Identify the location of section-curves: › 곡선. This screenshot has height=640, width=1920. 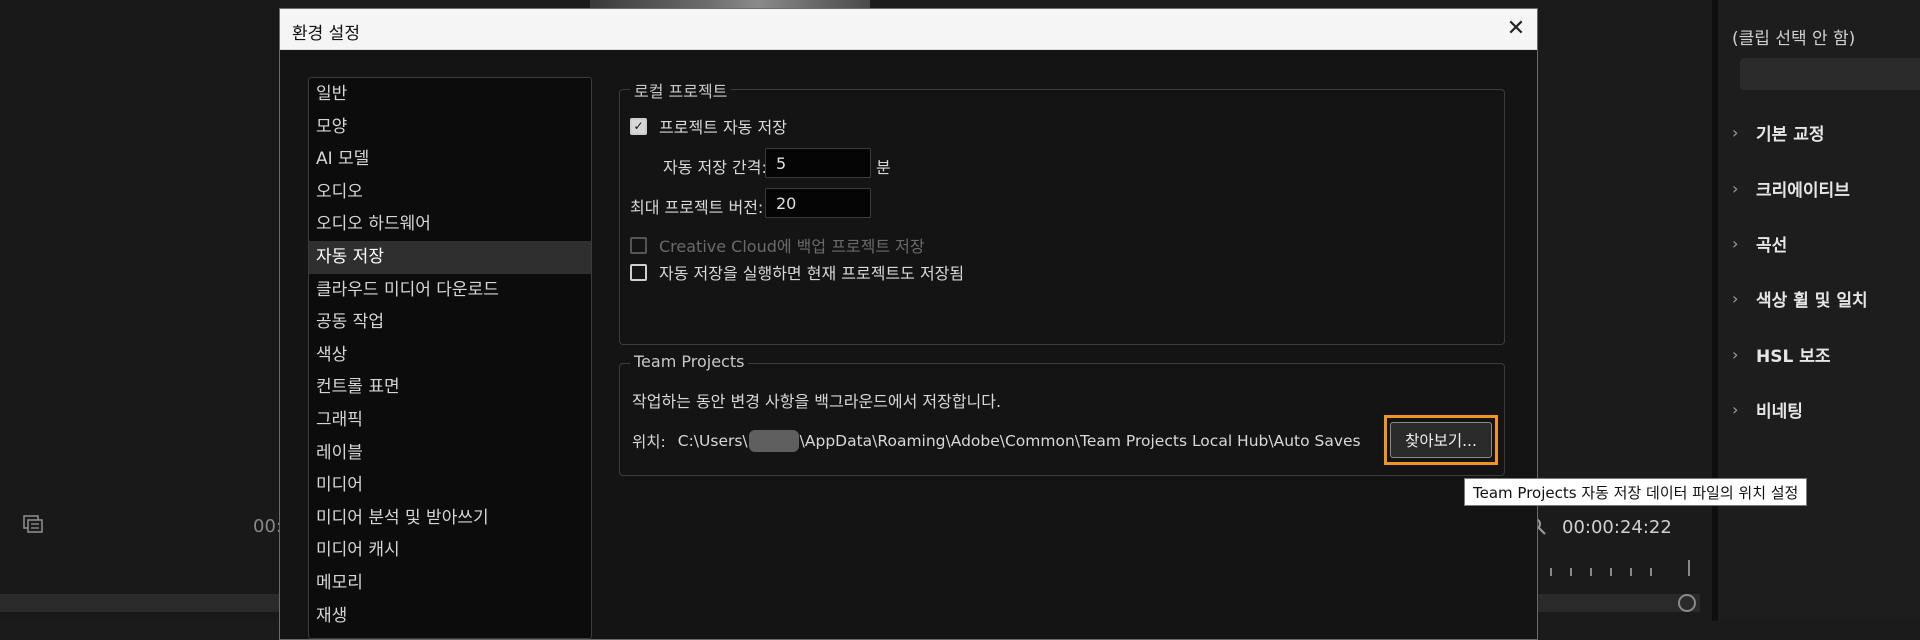
(1759, 243).